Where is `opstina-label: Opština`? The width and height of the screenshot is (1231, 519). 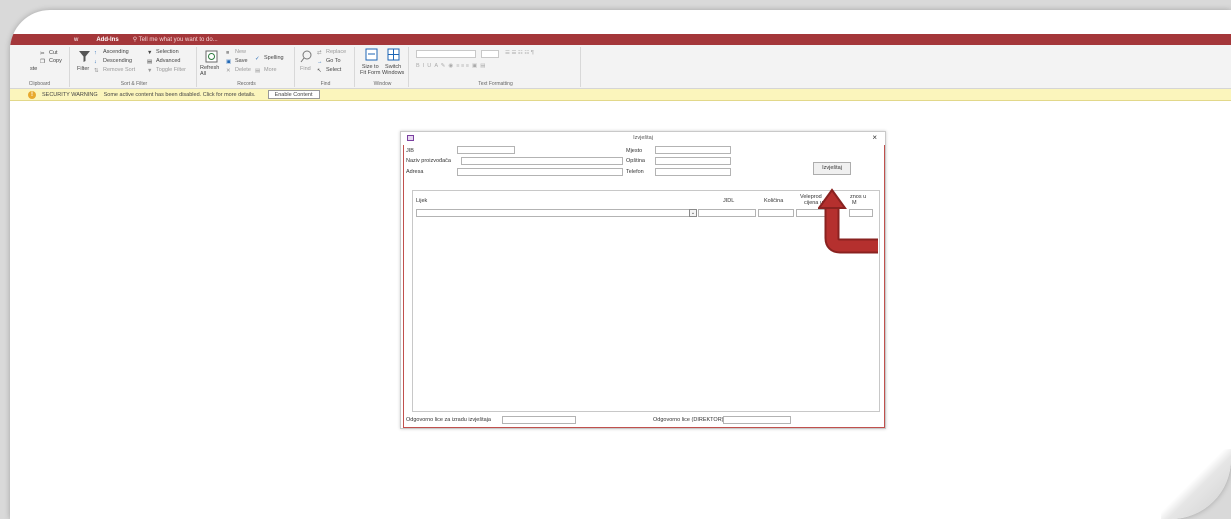 opstina-label: Opština is located at coordinates (635, 161).